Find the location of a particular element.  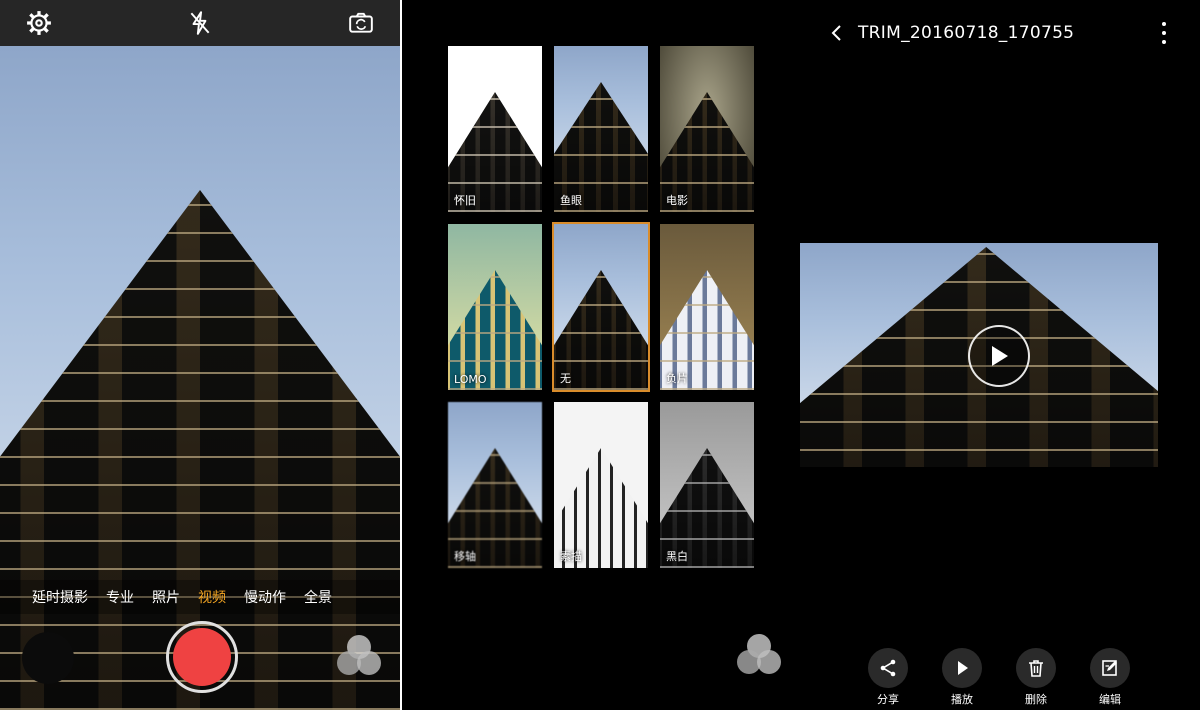

camera-mode-bar: 延时摄影 专业 照片 视频 慢动作 全景 is located at coordinates (200, 597).